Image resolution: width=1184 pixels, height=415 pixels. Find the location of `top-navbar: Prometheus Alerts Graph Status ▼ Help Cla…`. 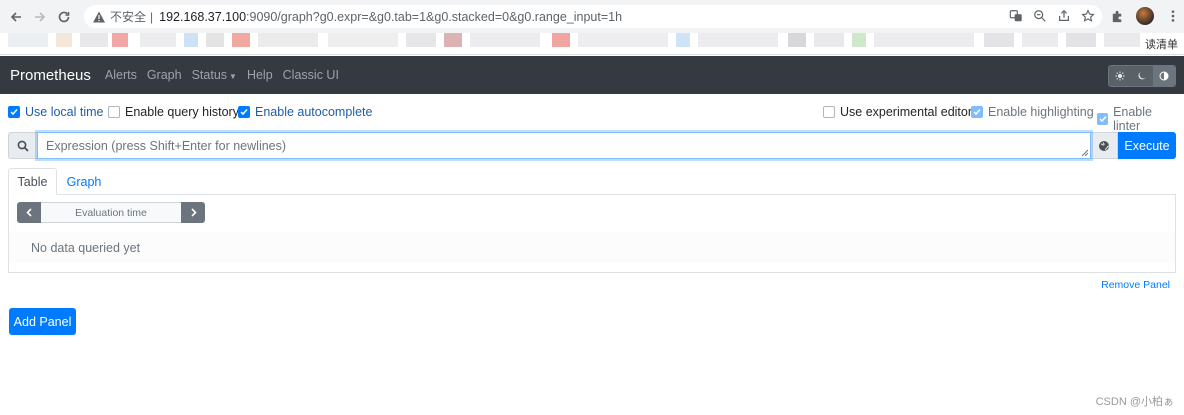

top-navbar: Prometheus Alerts Graph Status ▼ Help Cla… is located at coordinates (592, 75).